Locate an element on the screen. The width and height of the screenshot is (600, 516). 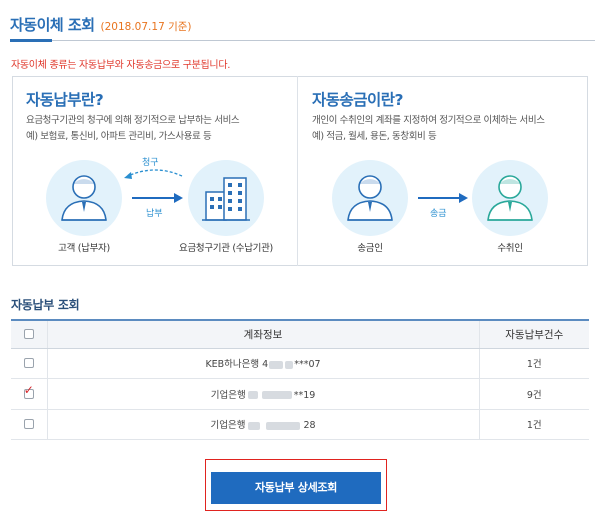
customer-label: 고객 (납부자) is located at coordinates (84, 248).